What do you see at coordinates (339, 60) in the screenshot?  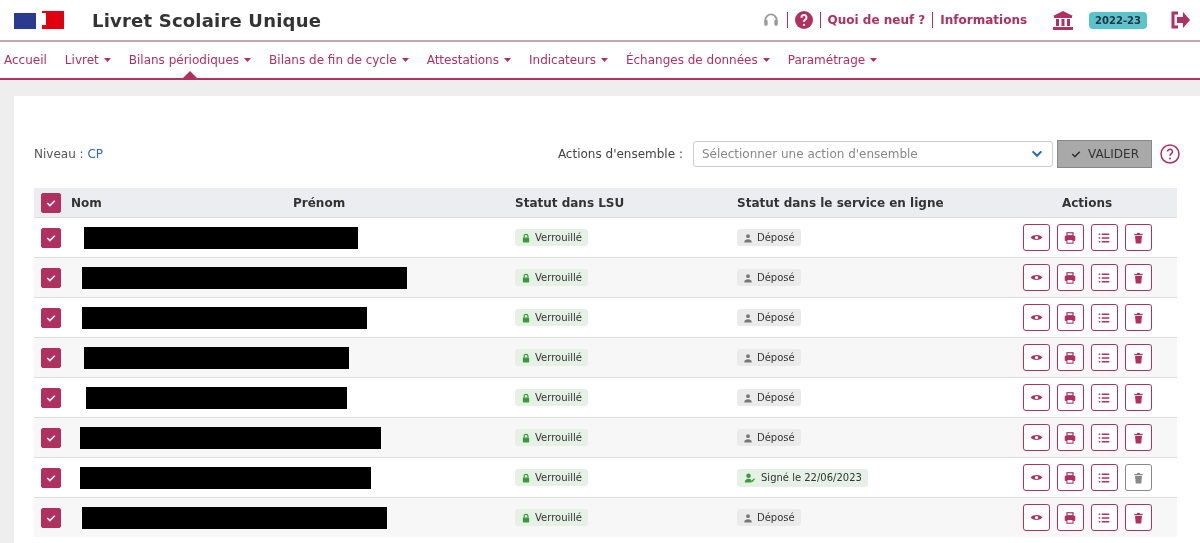 I see `nav-menu-item: Bilans de fin de cycle` at bounding box center [339, 60].